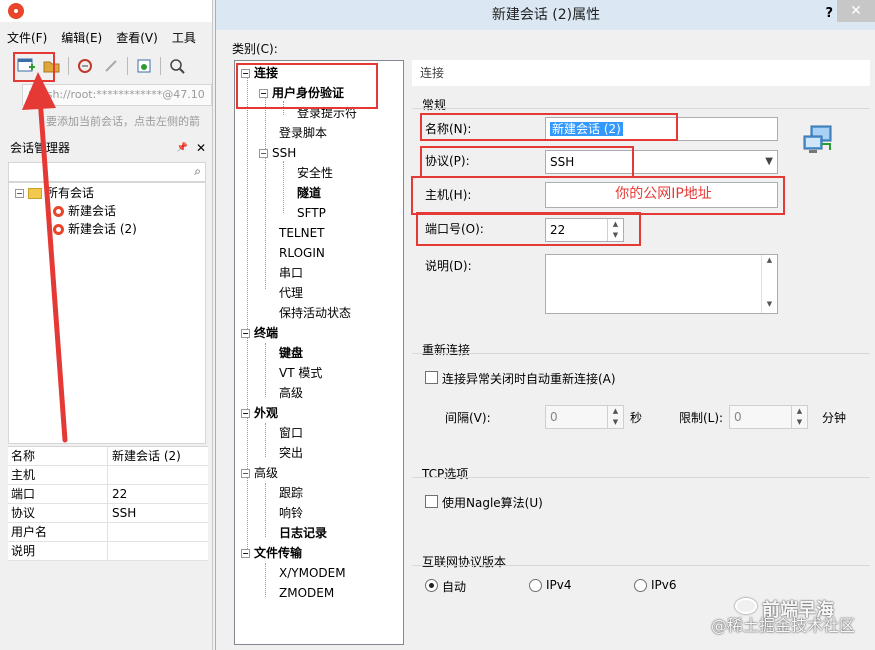  Describe the element at coordinates (201, 148) in the screenshot. I see `close-panel-button: ✕` at that location.